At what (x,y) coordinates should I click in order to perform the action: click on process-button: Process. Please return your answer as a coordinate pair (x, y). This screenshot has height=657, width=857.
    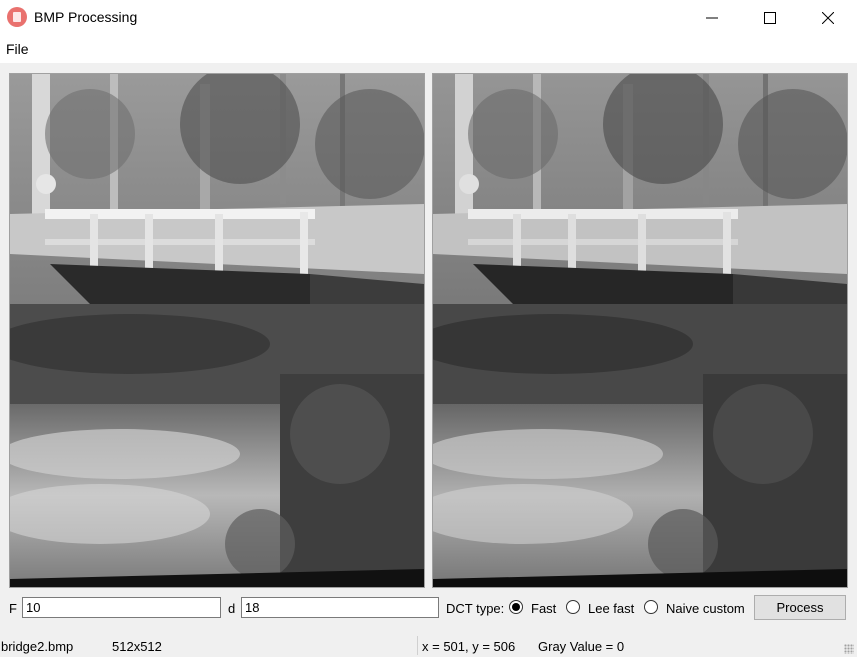
    Looking at the image, I should click on (800, 607).